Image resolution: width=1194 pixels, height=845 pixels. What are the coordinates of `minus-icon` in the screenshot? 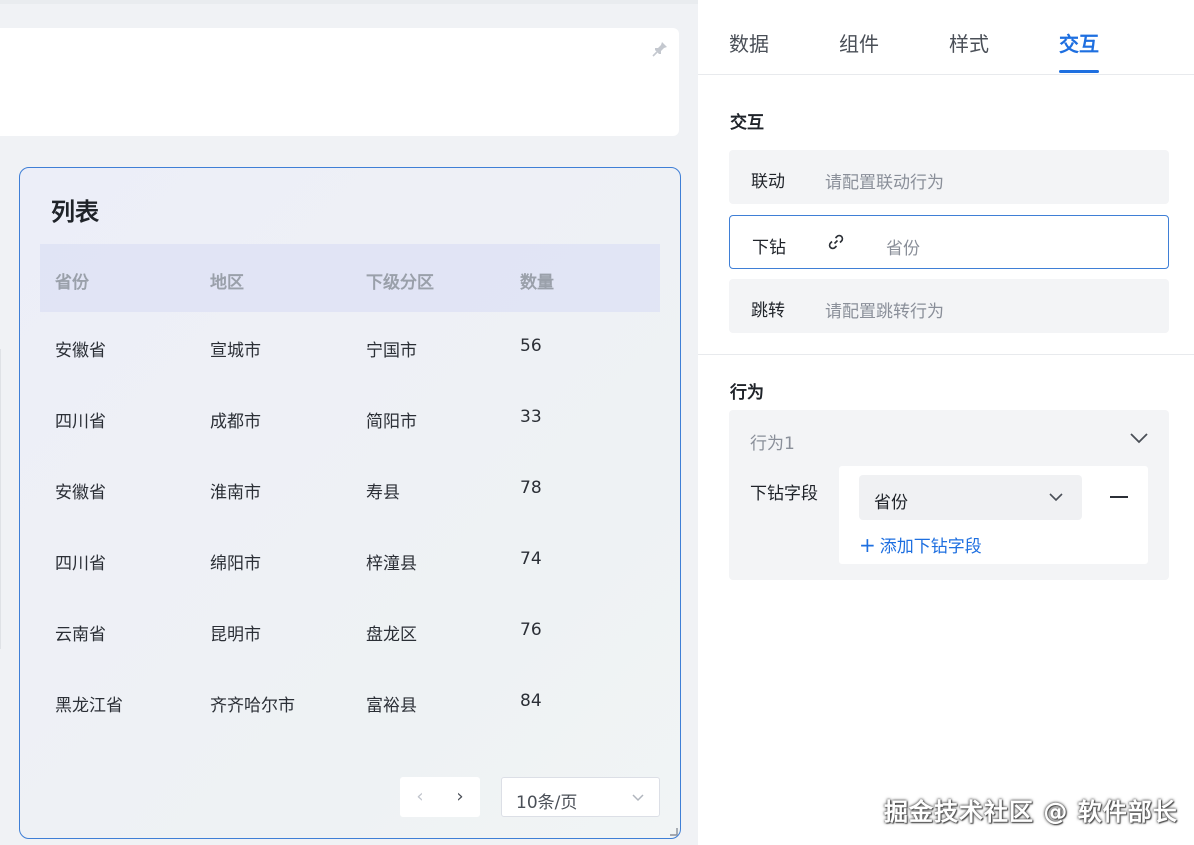 It's located at (1119, 497).